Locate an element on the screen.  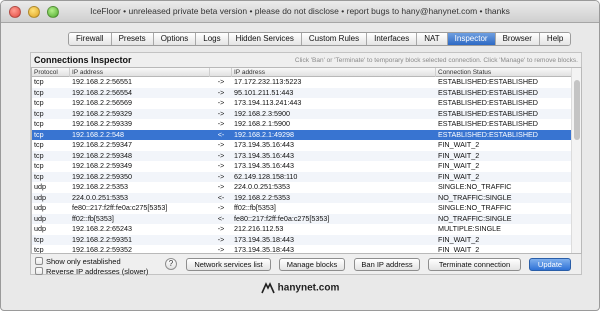
source-ip-cell: 192.168.2.2:548 is located at coordinates (98, 134).